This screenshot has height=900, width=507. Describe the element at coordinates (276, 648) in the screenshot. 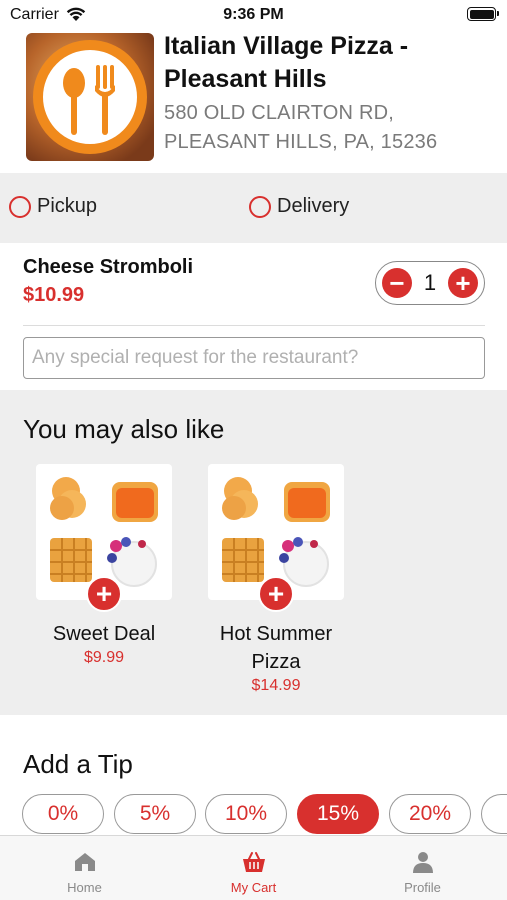

I see `suggestion-name: Hot Summer Pizza` at that location.